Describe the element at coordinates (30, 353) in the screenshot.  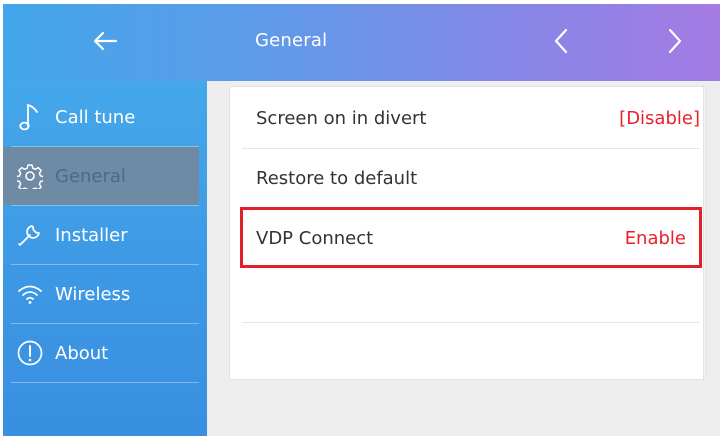
I see `info-icon` at that location.